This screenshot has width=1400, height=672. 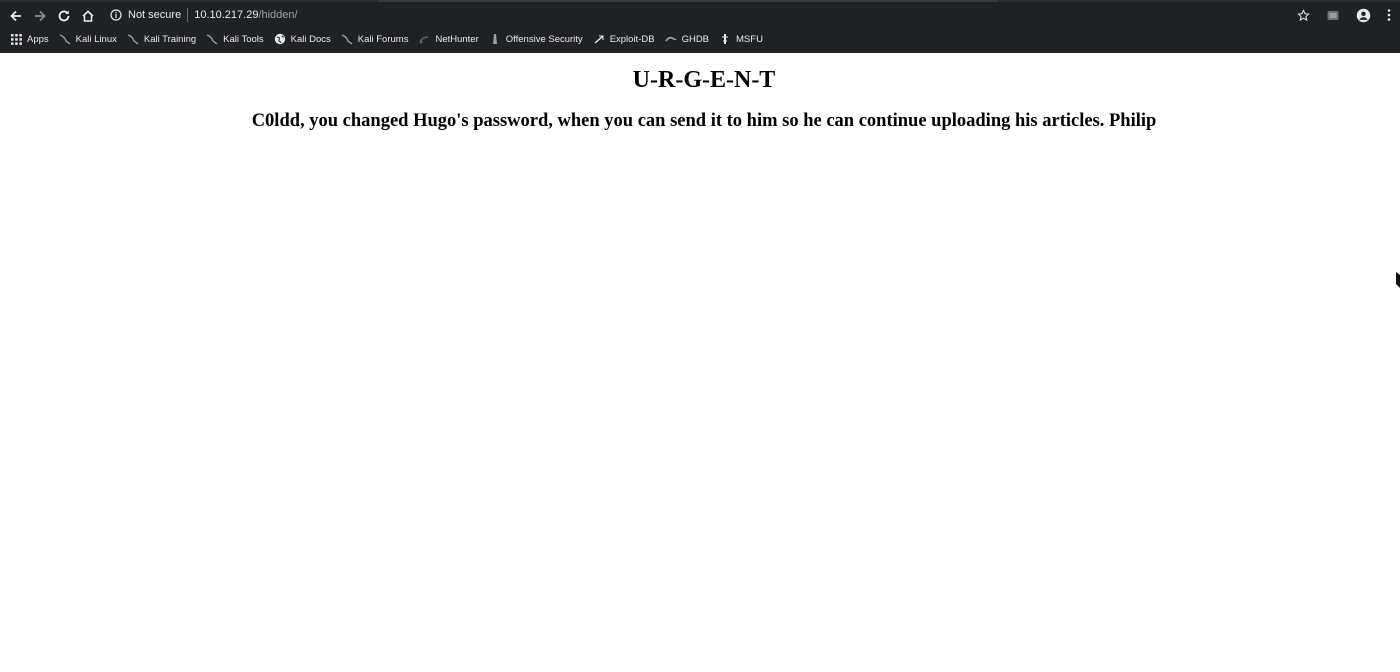 I want to click on globe-icon, so click(x=280, y=39).